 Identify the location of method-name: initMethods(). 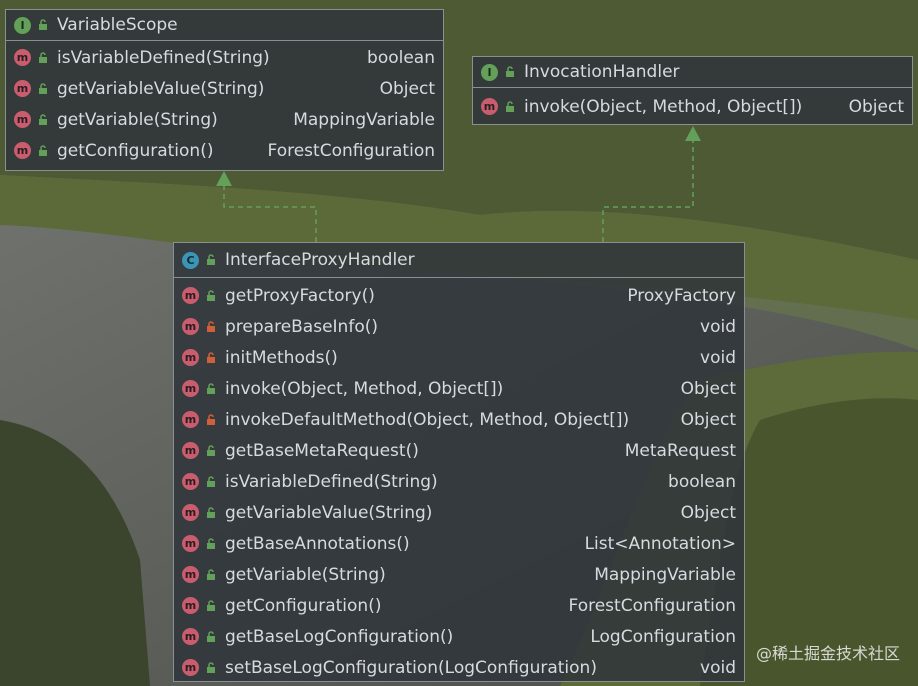
(281, 357).